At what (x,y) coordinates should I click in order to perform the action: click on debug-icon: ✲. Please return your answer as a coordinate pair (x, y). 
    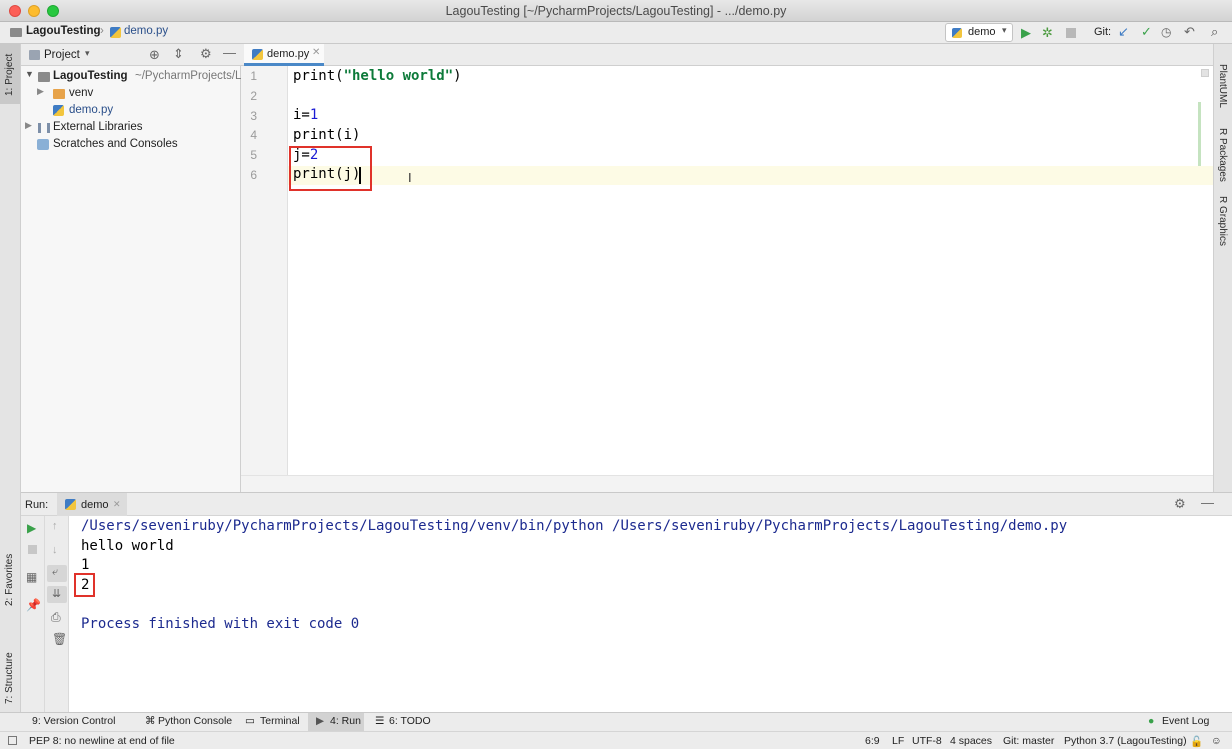
    Looking at the image, I should click on (1047, 33).